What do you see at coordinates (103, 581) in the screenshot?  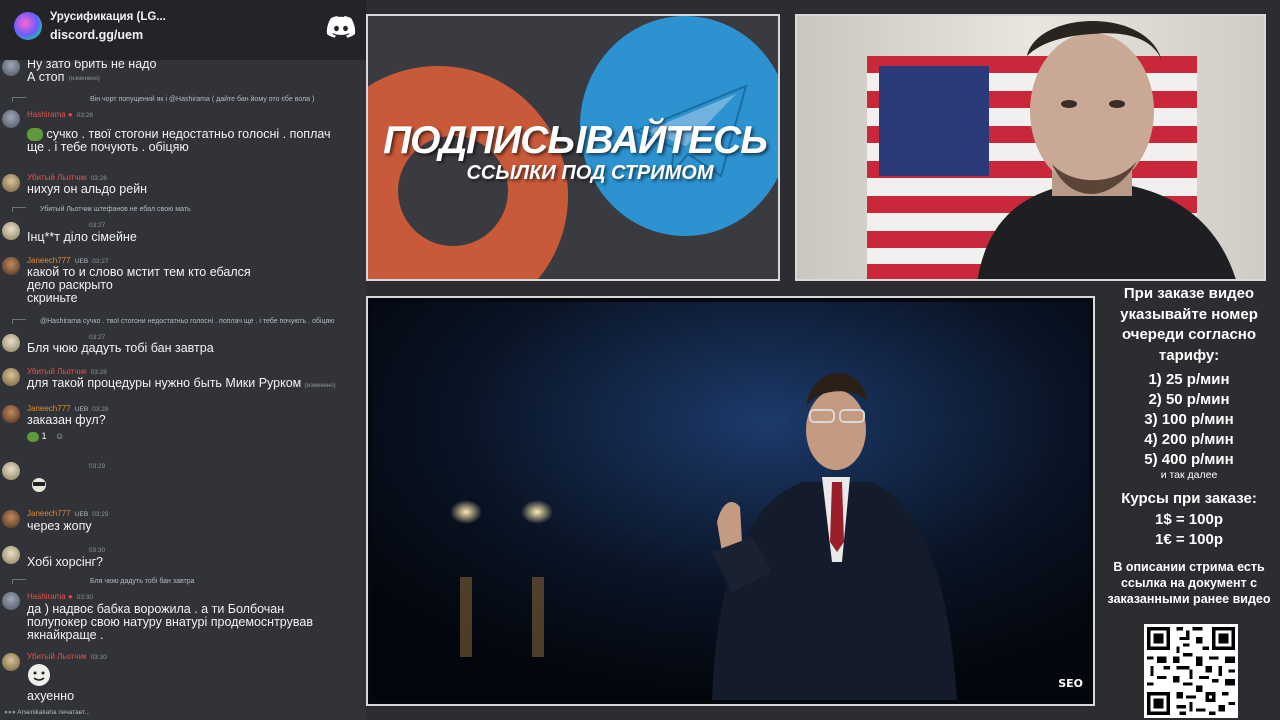 I see `reply-preview: Бля чюю дадуть тобі бан завтра` at bounding box center [103, 581].